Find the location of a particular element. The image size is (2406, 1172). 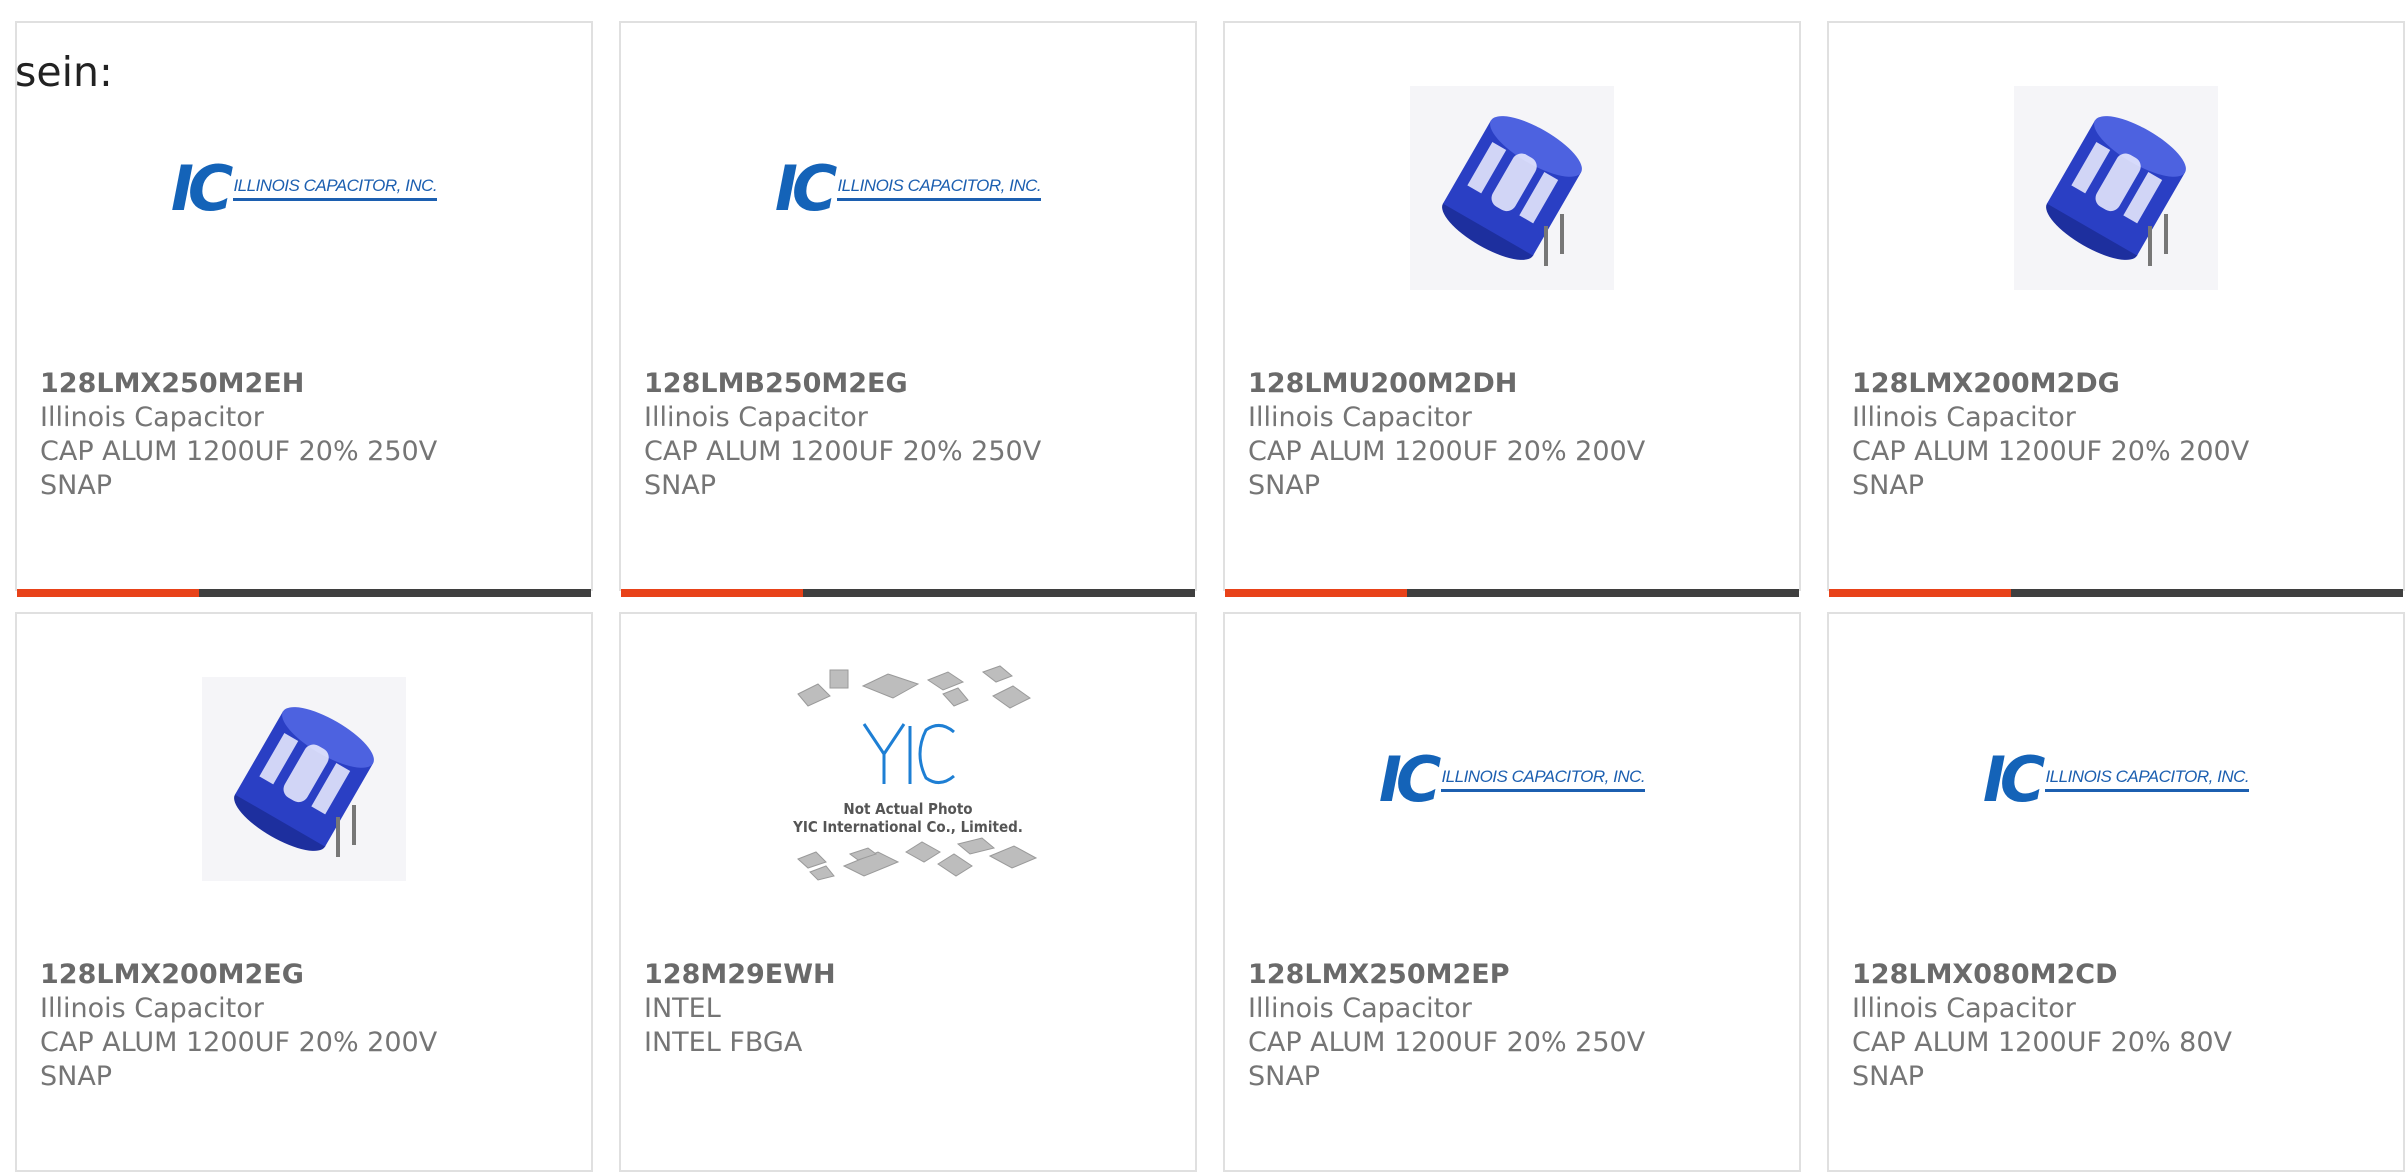

part-number-link: 128LMU200M2DH is located at coordinates (1514, 384).